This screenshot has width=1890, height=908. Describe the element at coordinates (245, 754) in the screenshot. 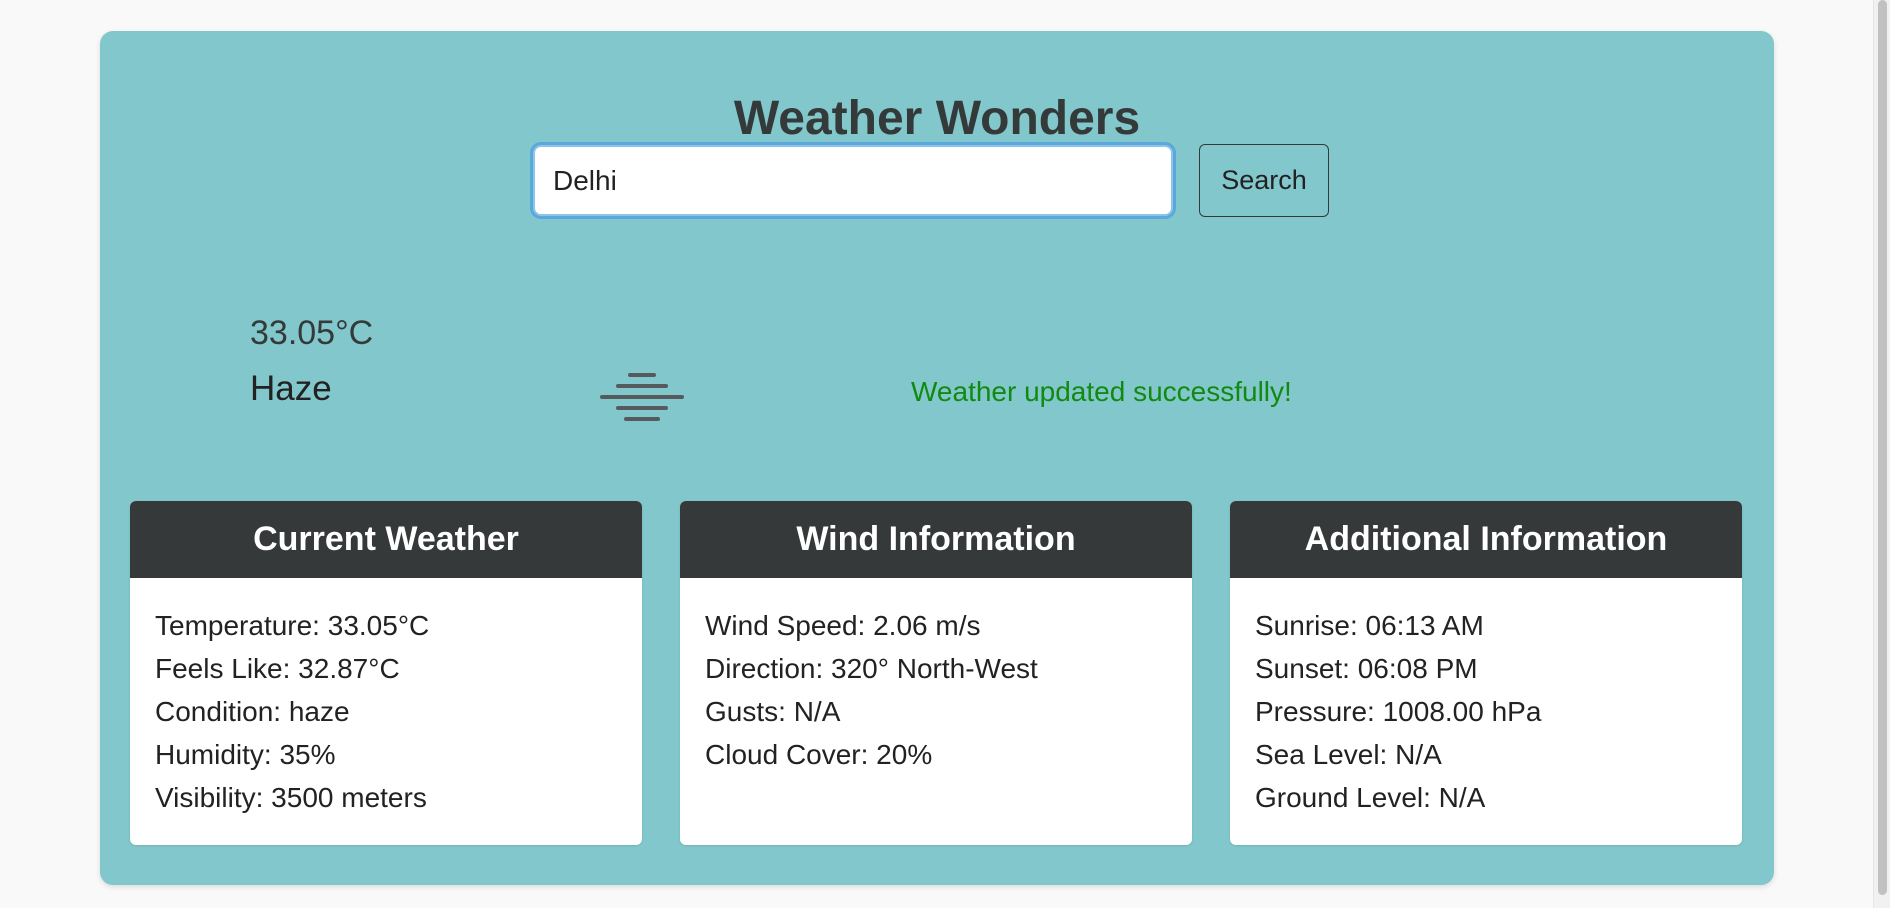

I see `humidity-line: Humidity: 35%` at that location.